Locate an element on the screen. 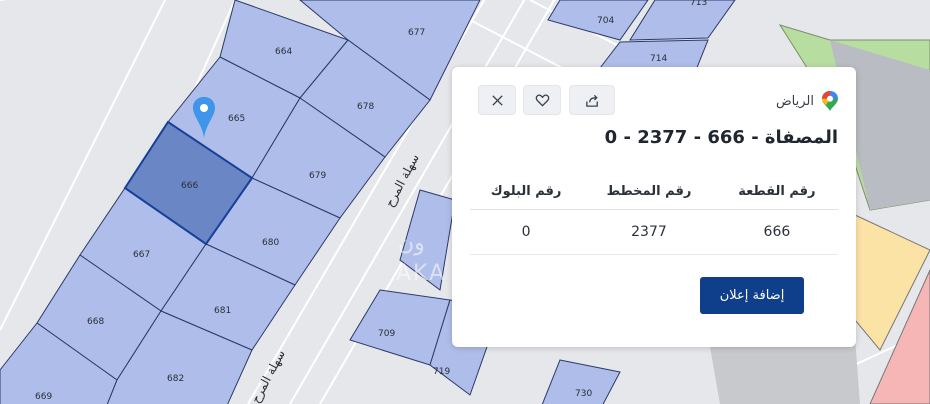  block-number-header: رقم البلوك is located at coordinates (526, 191).